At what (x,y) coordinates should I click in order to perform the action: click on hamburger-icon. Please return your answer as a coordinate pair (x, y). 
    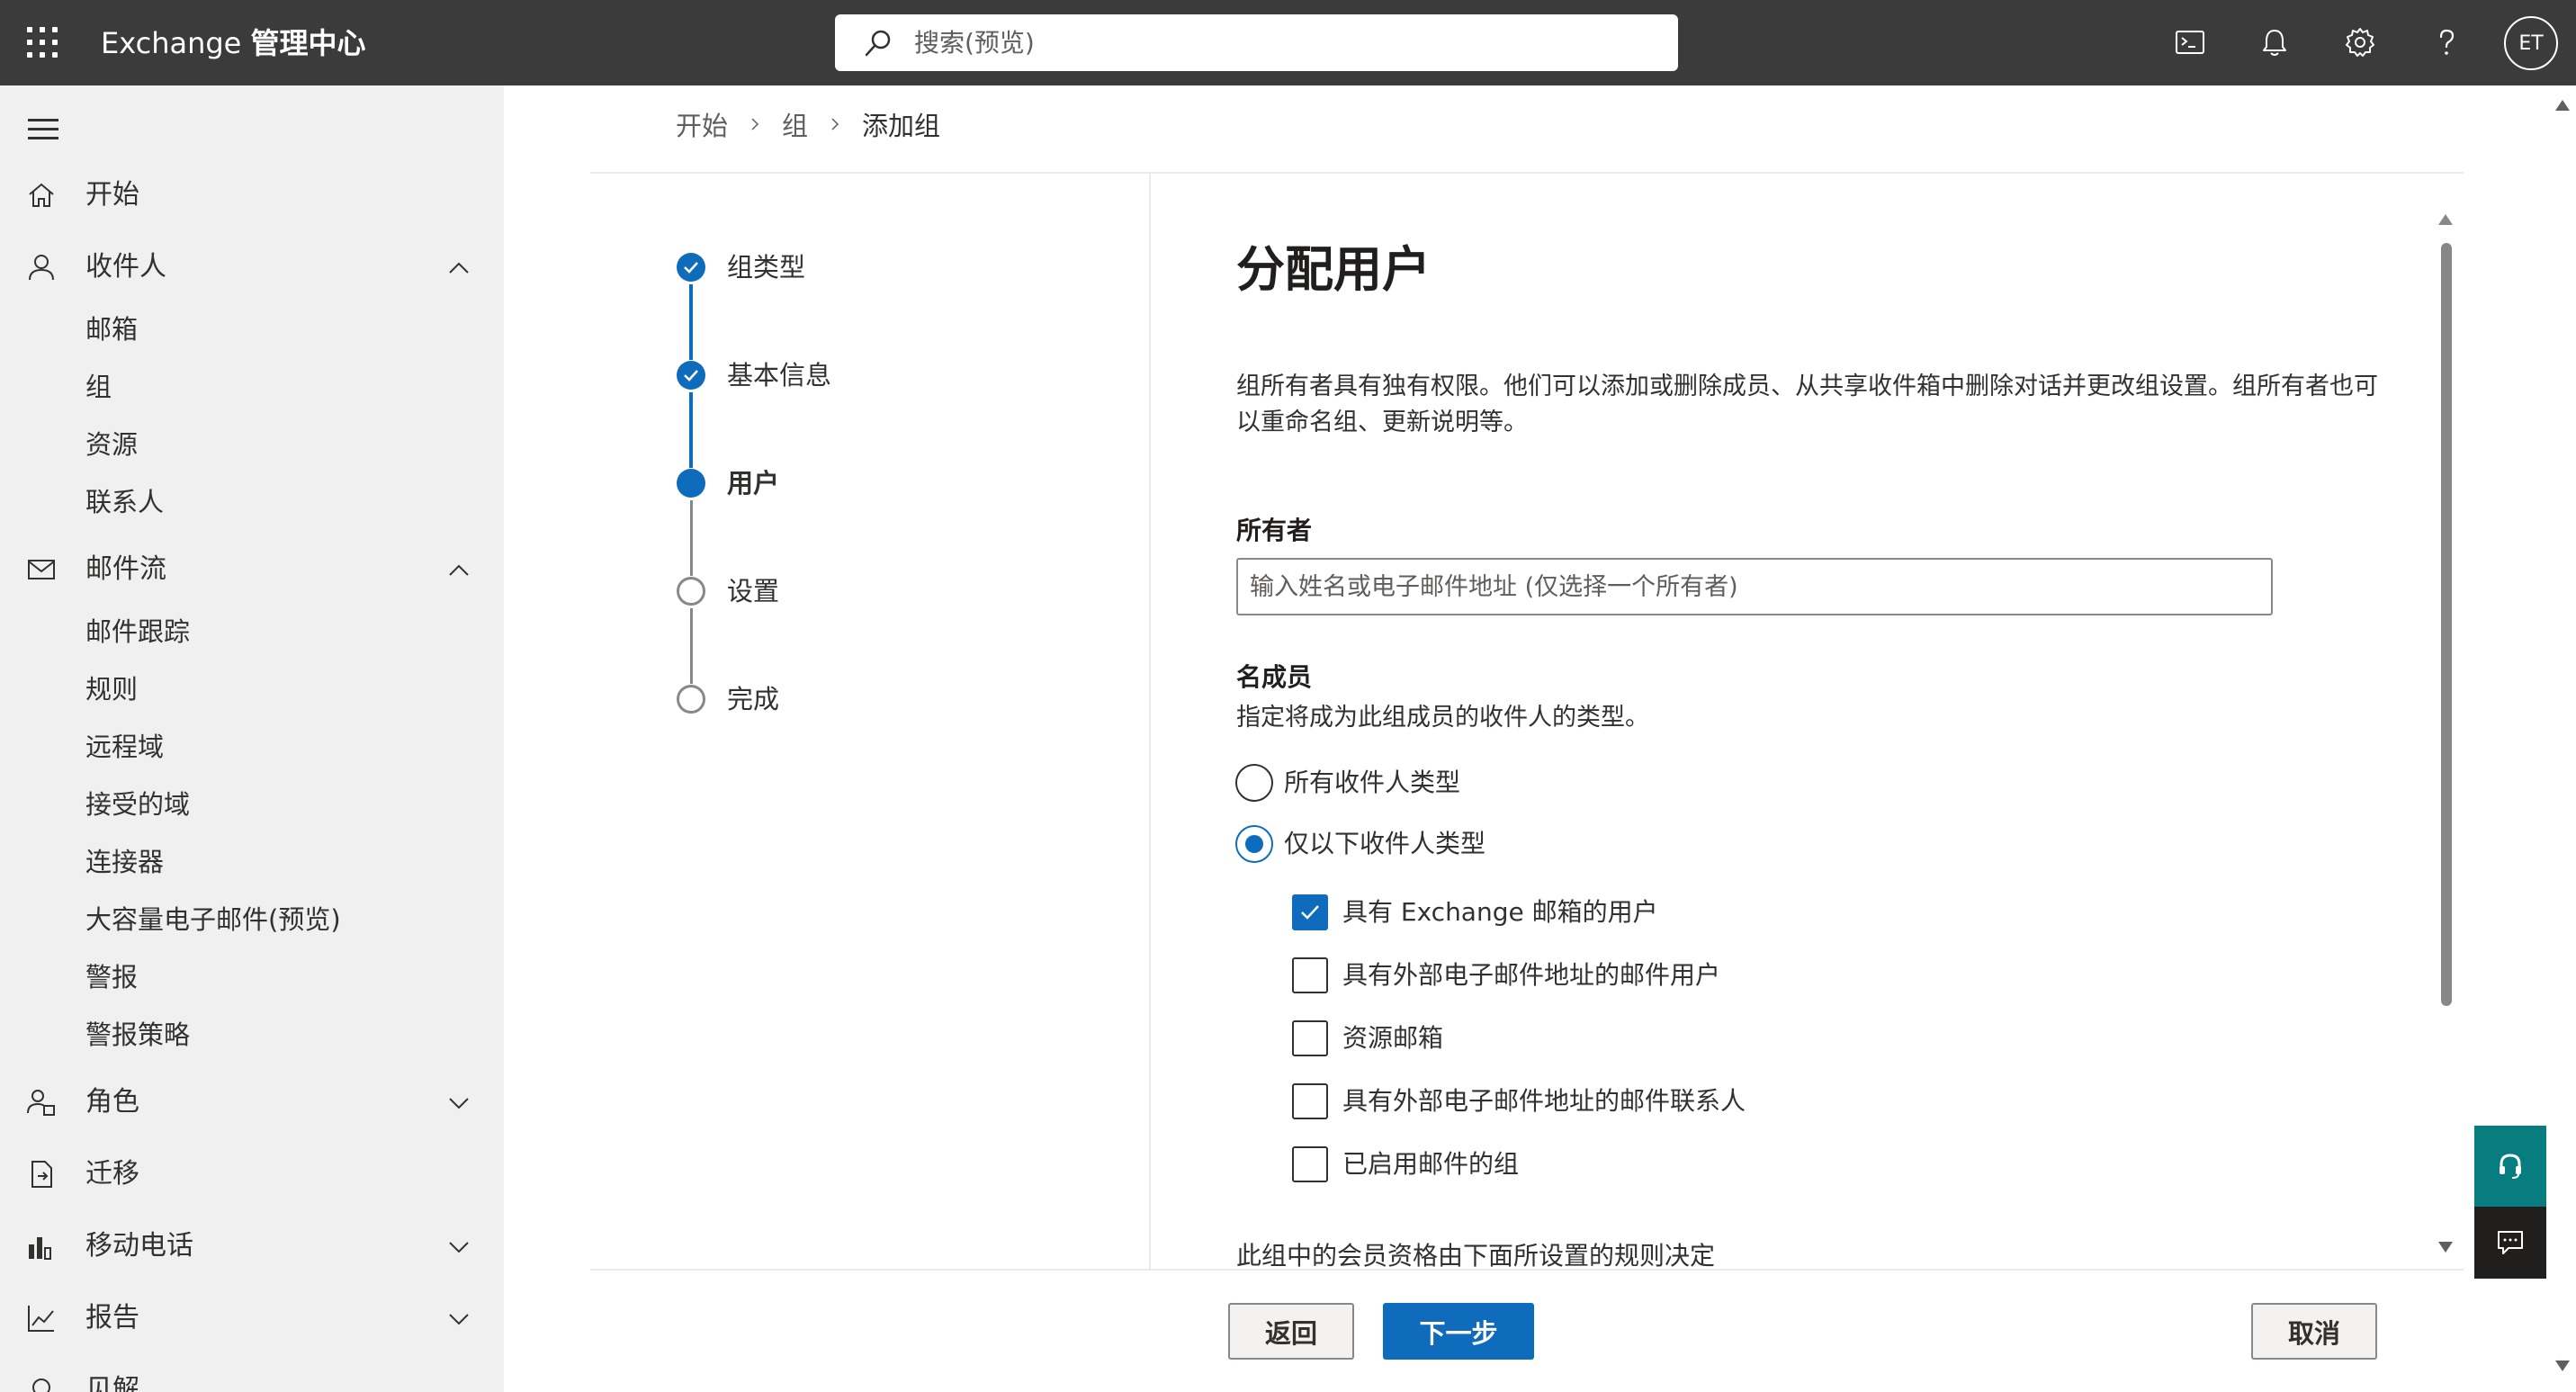
    Looking at the image, I should click on (43, 129).